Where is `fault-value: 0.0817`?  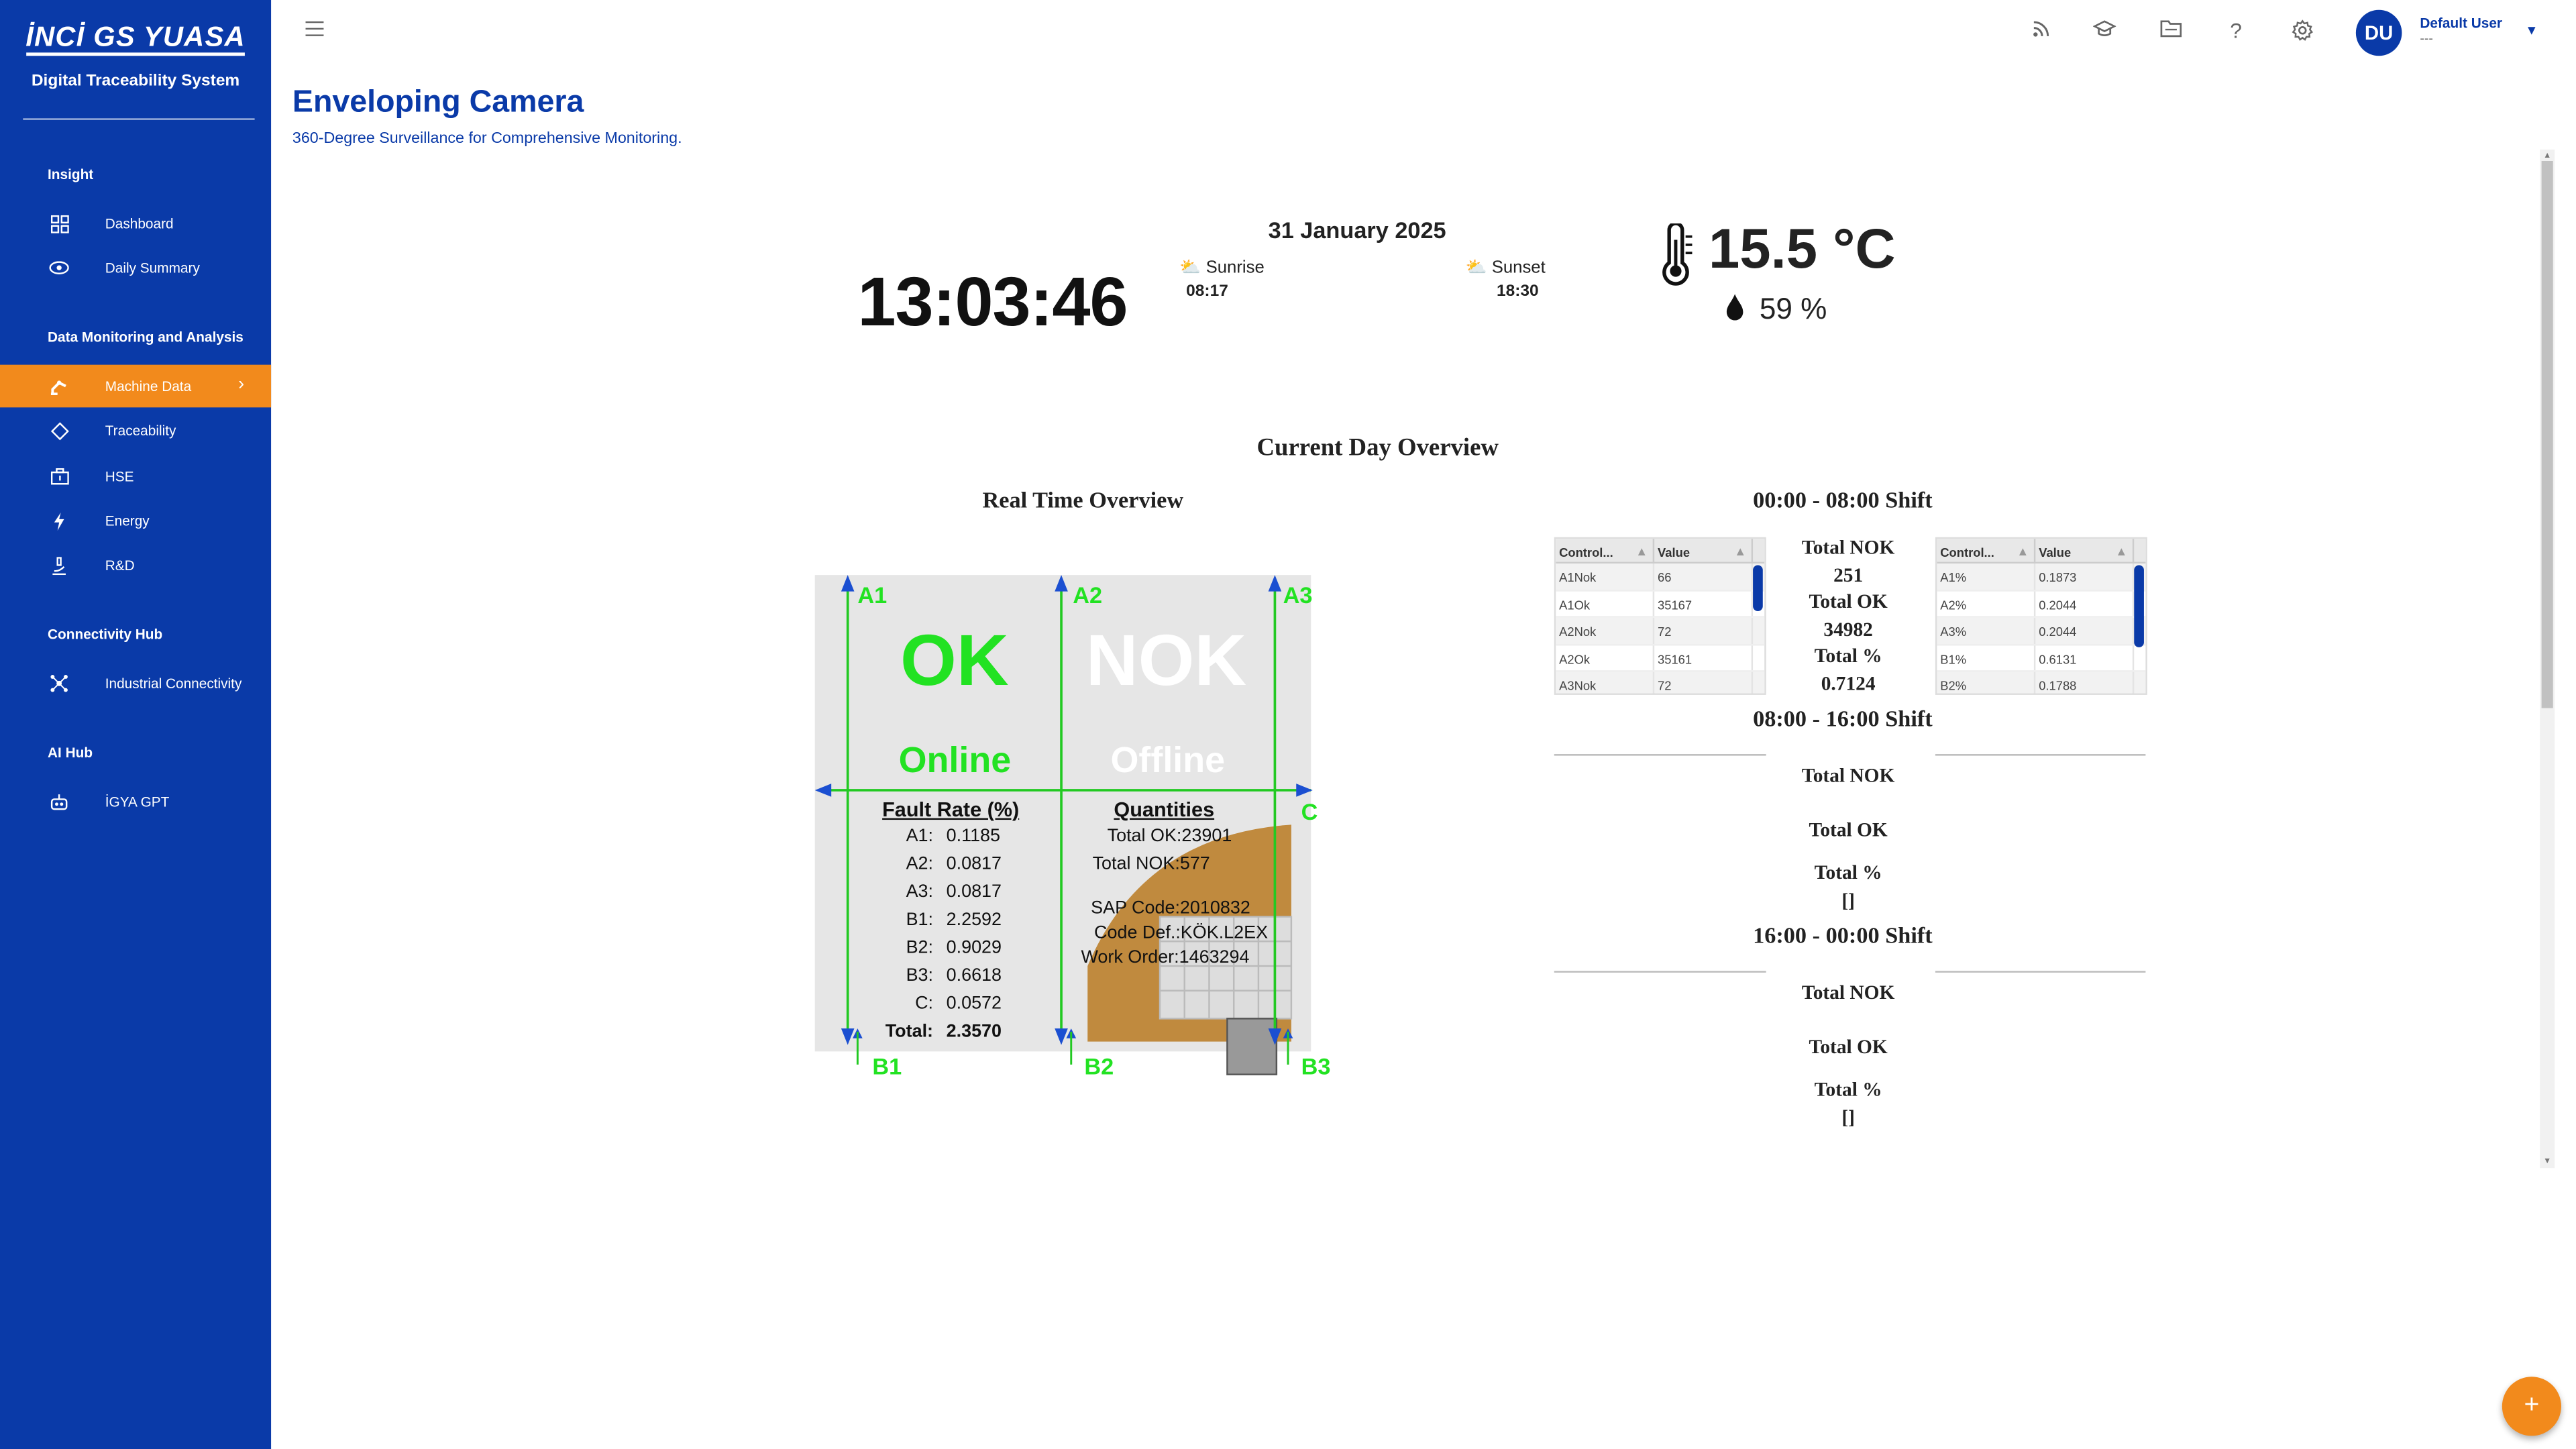
fault-value: 0.0817 is located at coordinates (974, 892).